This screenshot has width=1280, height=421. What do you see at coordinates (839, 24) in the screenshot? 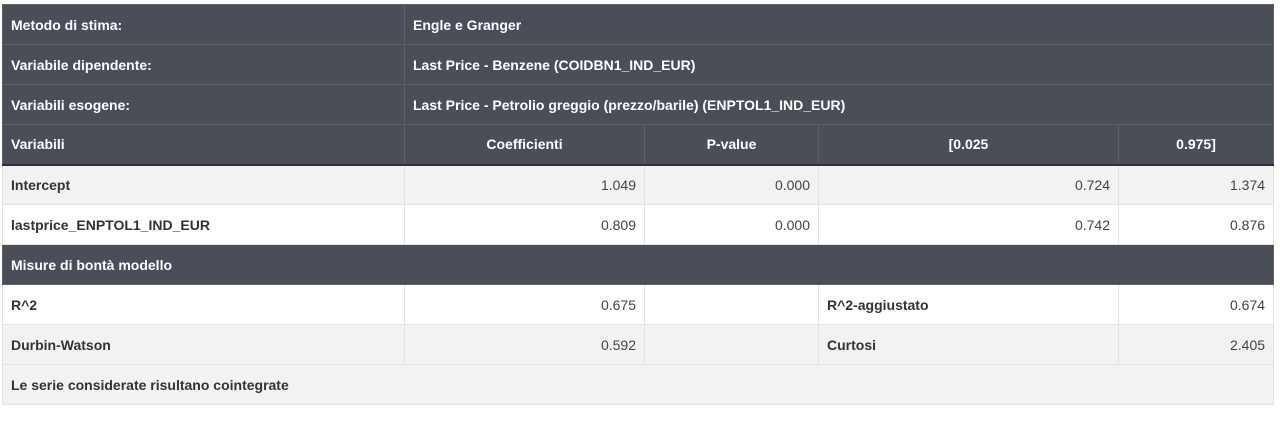
I see `method-value: Engle e Granger` at bounding box center [839, 24].